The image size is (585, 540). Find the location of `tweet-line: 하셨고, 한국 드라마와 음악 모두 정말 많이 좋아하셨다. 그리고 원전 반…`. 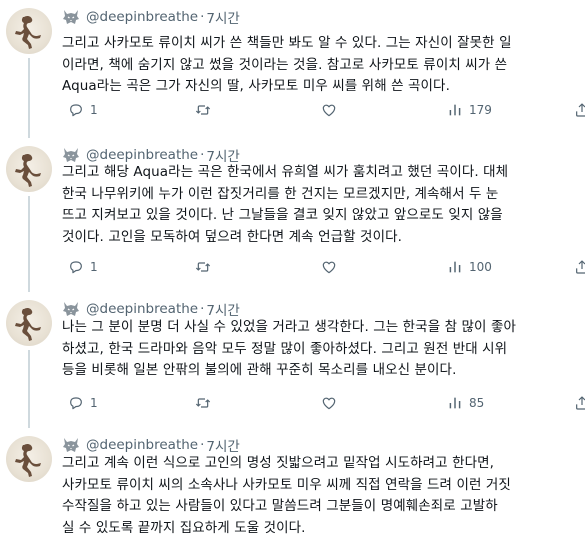

tweet-line: 하셨고, 한국 드라마와 음악 모두 정말 많이 좋아하셨다. 그리고 원전 반… is located at coordinates (285, 348).